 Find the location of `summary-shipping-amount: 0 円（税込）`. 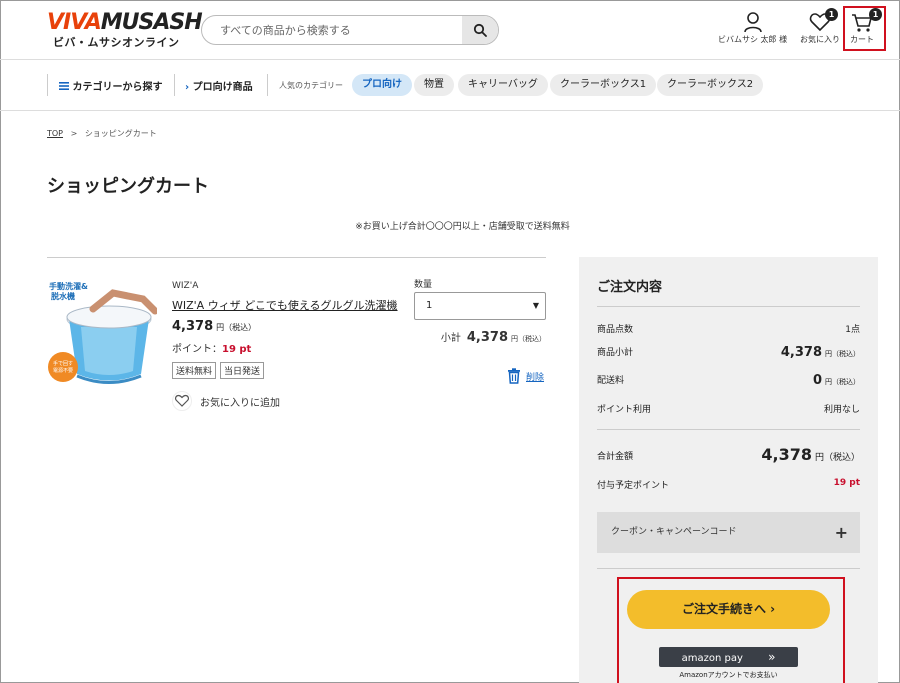

summary-shipping-amount: 0 円（税込） is located at coordinates (836, 380).